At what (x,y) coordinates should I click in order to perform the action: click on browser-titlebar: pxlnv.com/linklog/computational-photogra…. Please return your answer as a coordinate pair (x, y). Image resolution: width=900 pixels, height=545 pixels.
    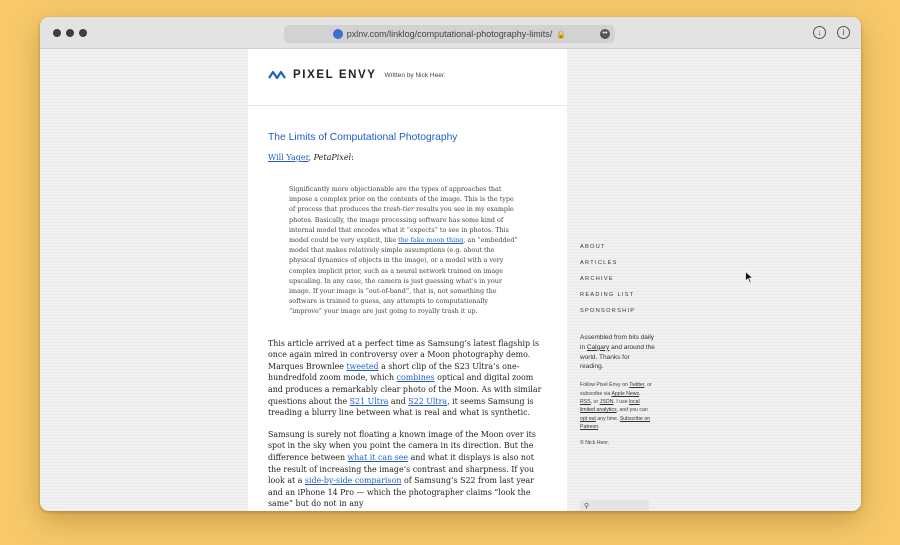
    Looking at the image, I should click on (450, 33).